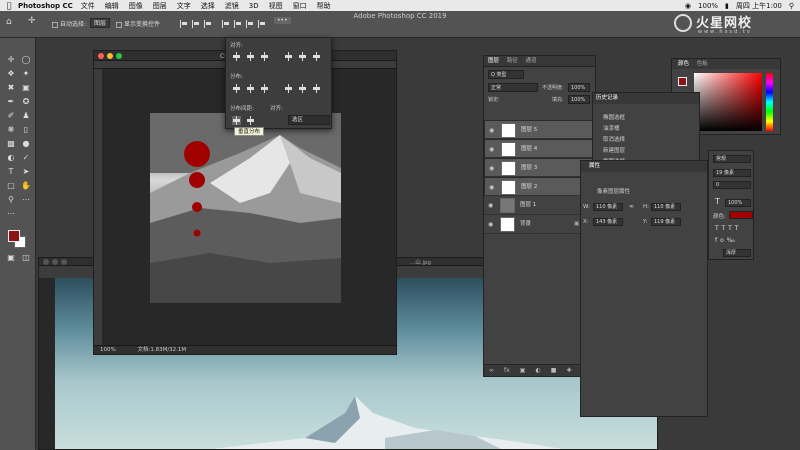 This screenshot has width=800, height=450. Describe the element at coordinates (11, 186) in the screenshot. I see `rectangle-tool-icon: ▢` at that location.